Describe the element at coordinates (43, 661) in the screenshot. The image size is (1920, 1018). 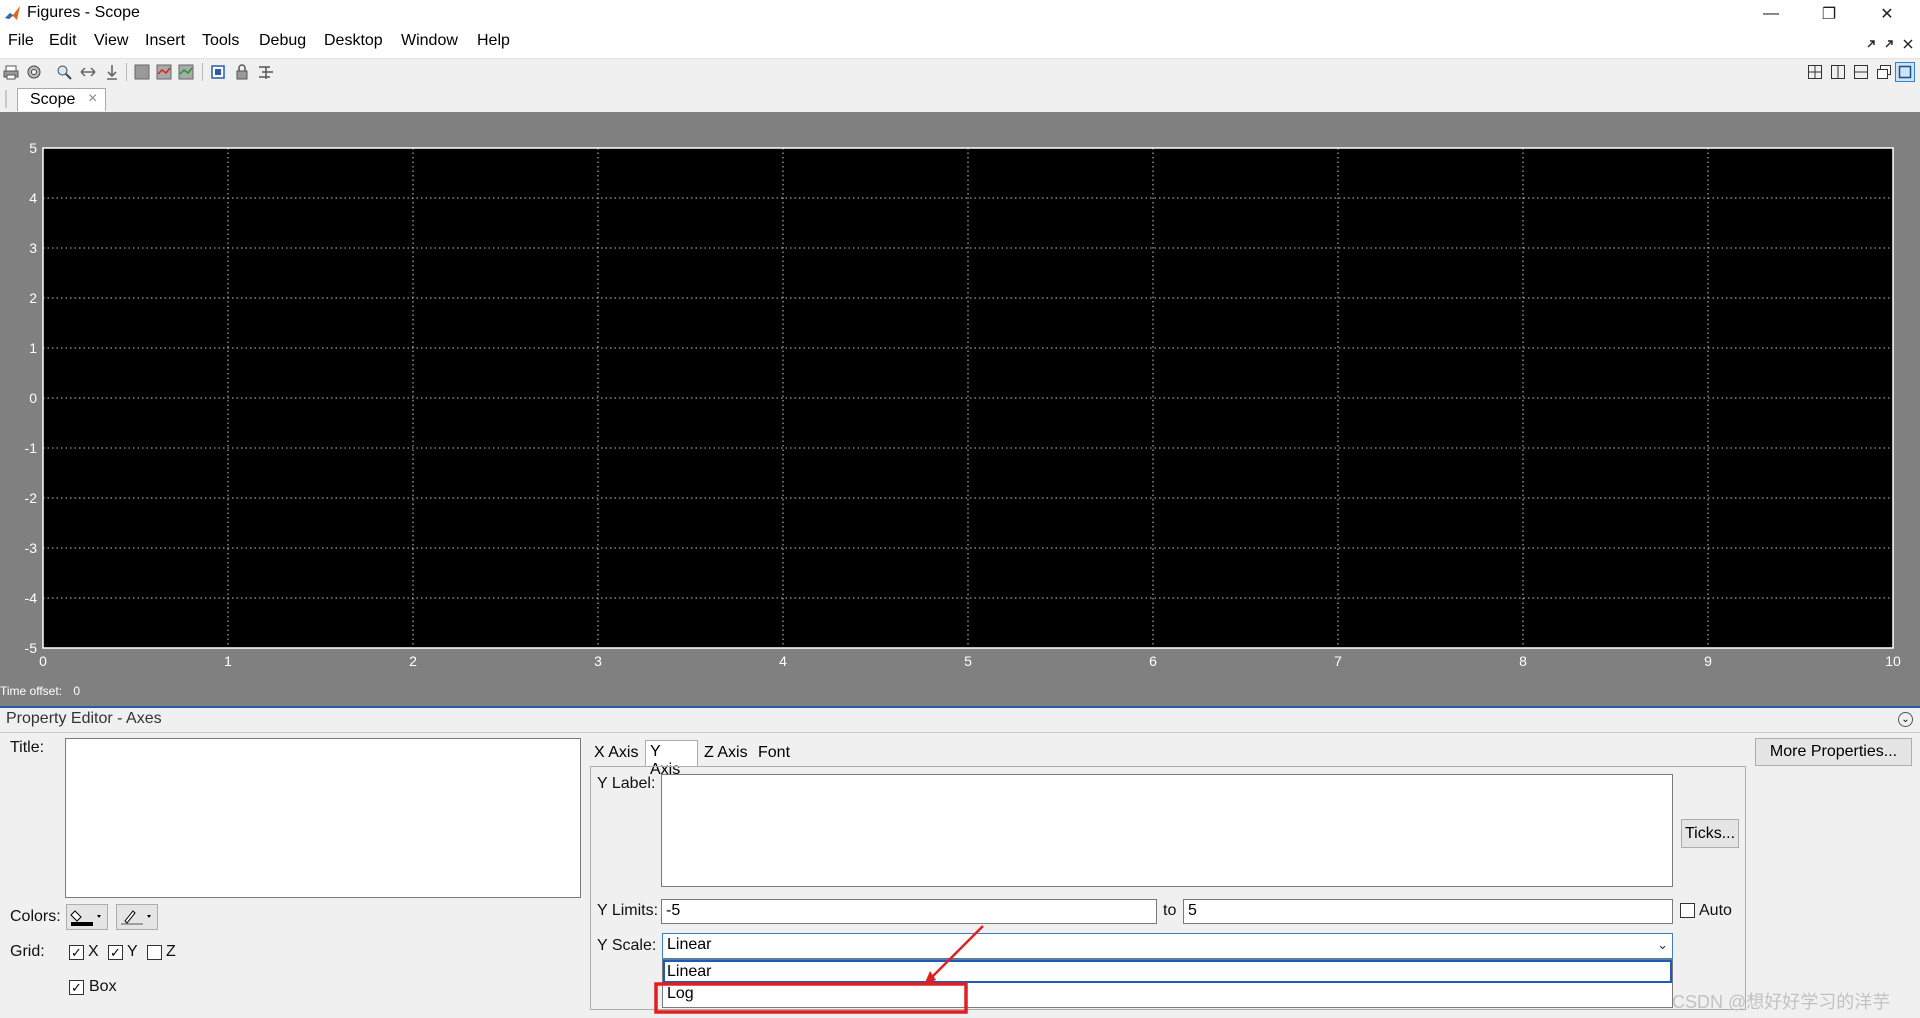
I see `x-tick-label: 0` at that location.